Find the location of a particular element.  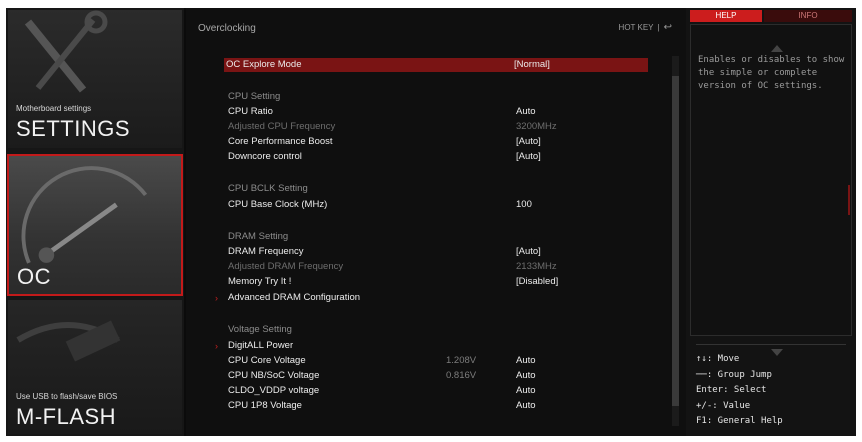

setting-label: CPU Setting is located at coordinates (254, 96).